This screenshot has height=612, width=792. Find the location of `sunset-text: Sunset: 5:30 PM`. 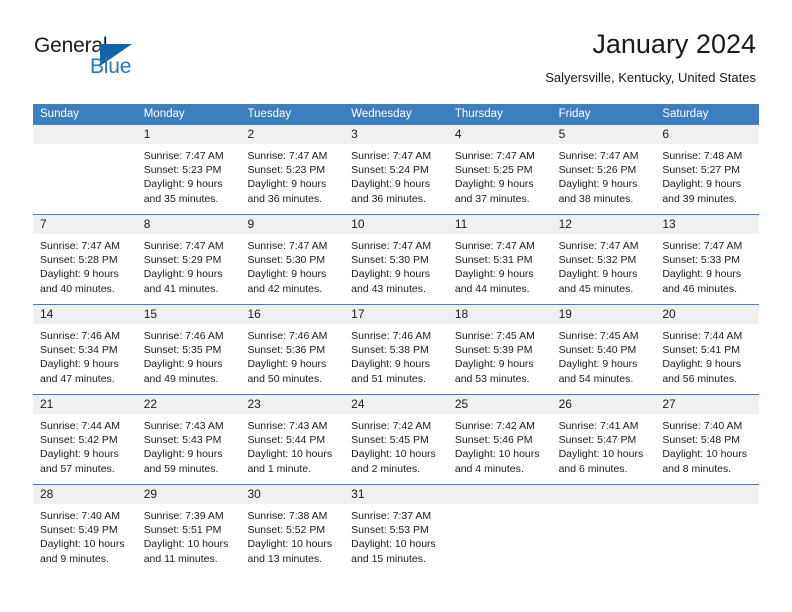

sunset-text: Sunset: 5:30 PM is located at coordinates (286, 260).